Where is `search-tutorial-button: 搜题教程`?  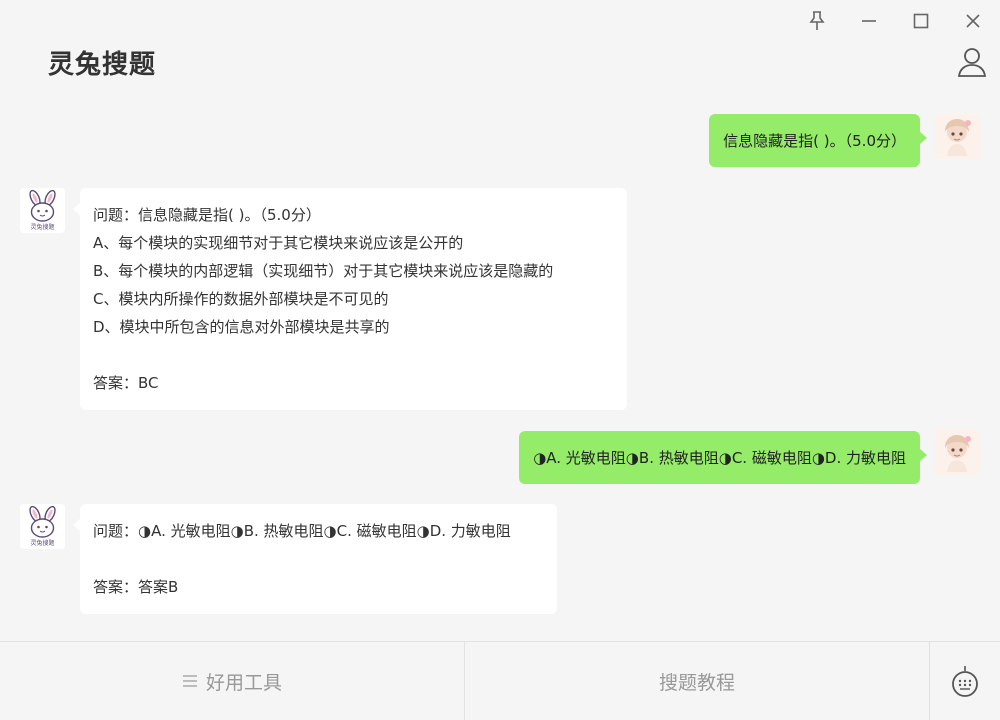
search-tutorial-button: 搜题教程 is located at coordinates (697, 681).